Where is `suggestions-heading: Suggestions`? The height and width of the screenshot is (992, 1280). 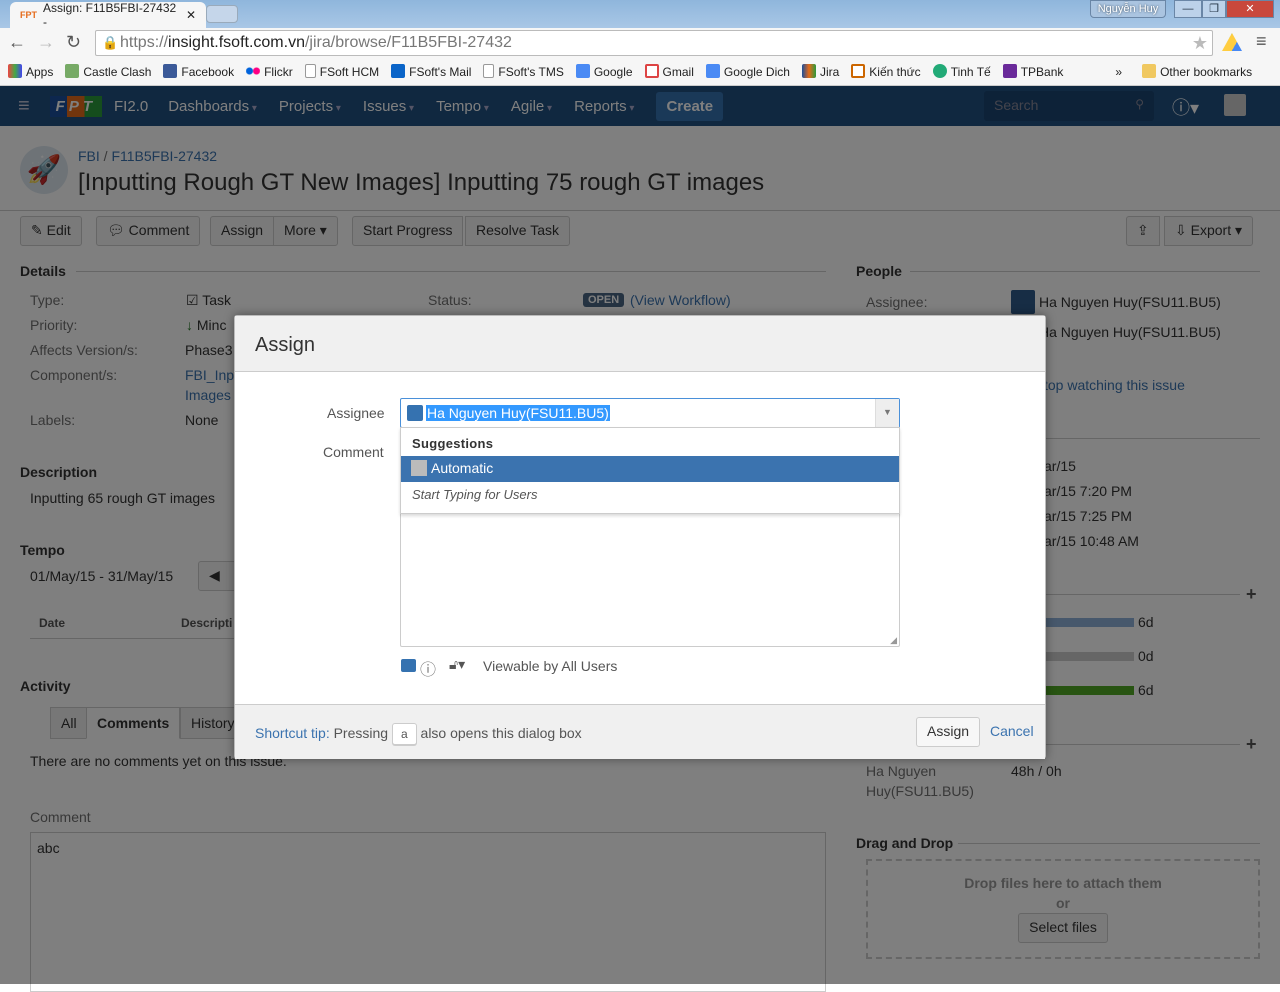 suggestions-heading: Suggestions is located at coordinates (453, 443).